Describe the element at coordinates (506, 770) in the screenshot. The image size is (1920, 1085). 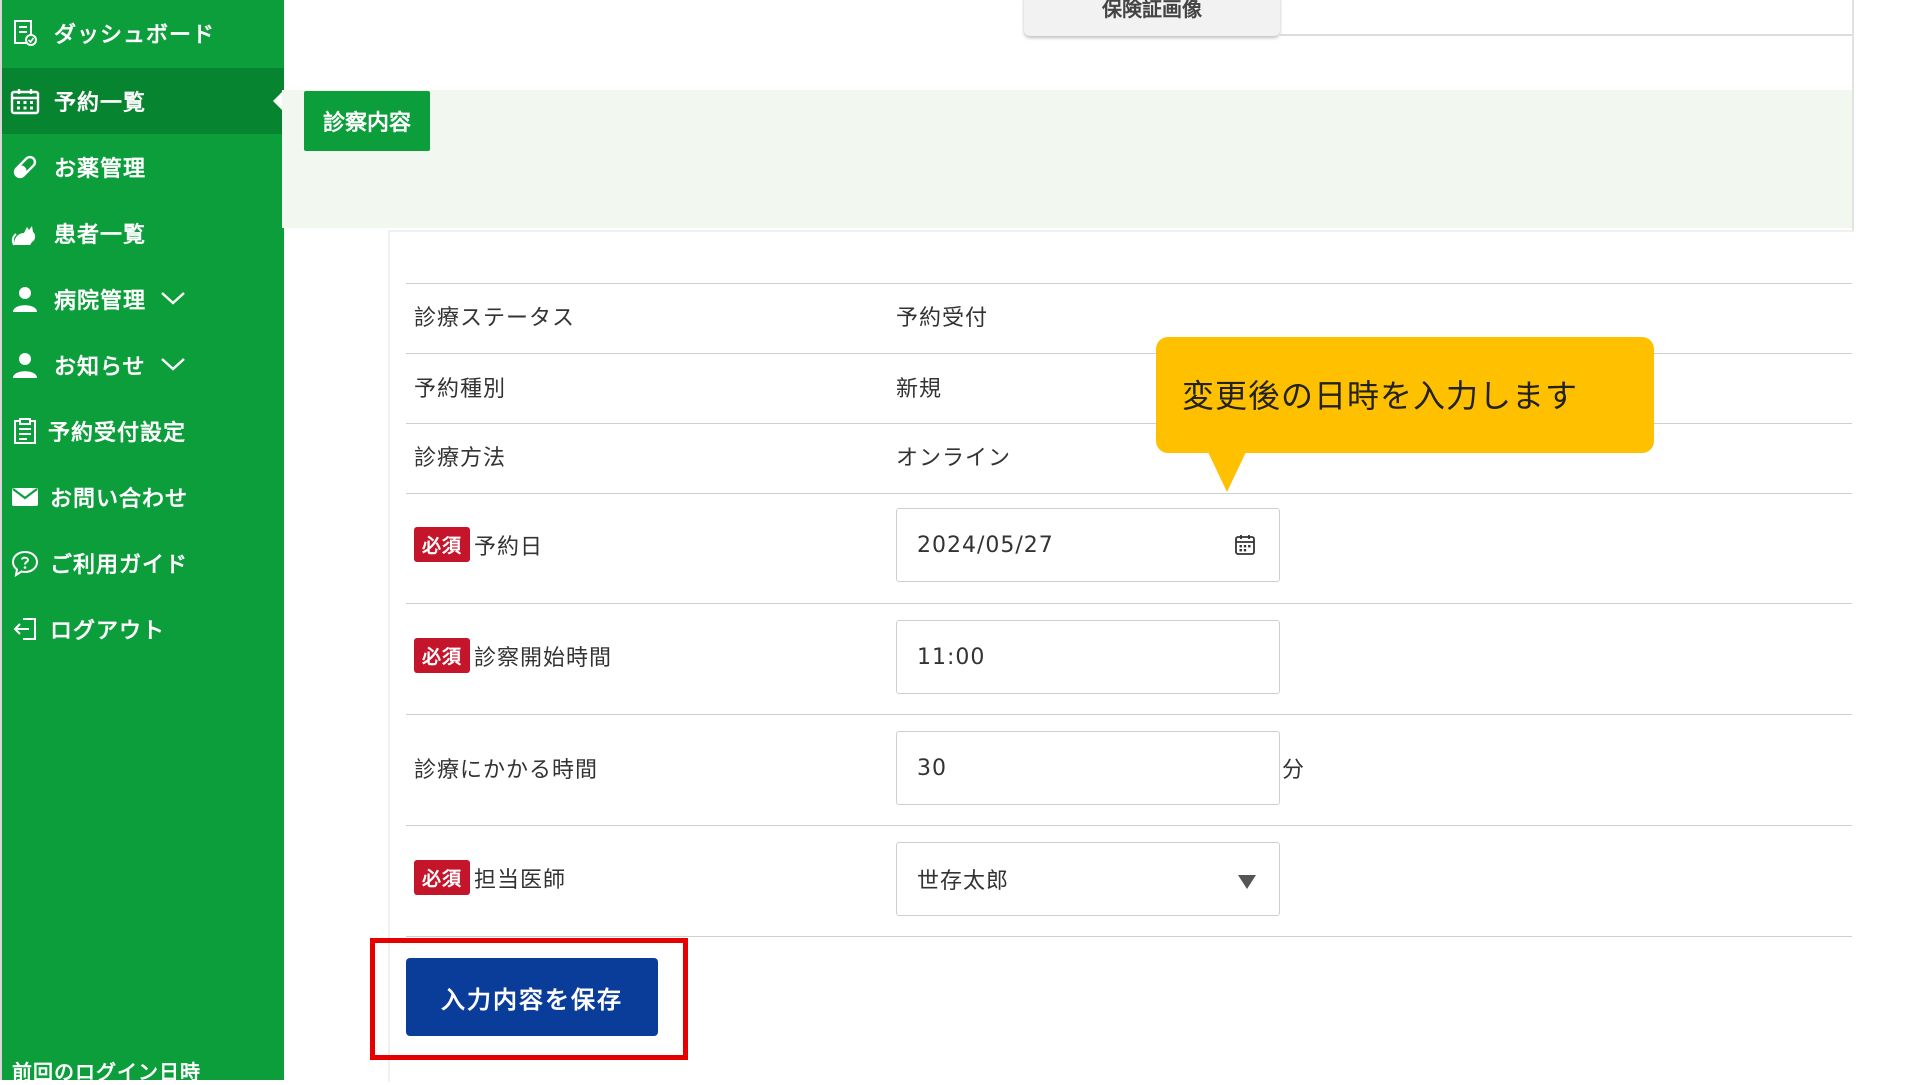
I see `duration-label: 診療にかかる時間` at that location.